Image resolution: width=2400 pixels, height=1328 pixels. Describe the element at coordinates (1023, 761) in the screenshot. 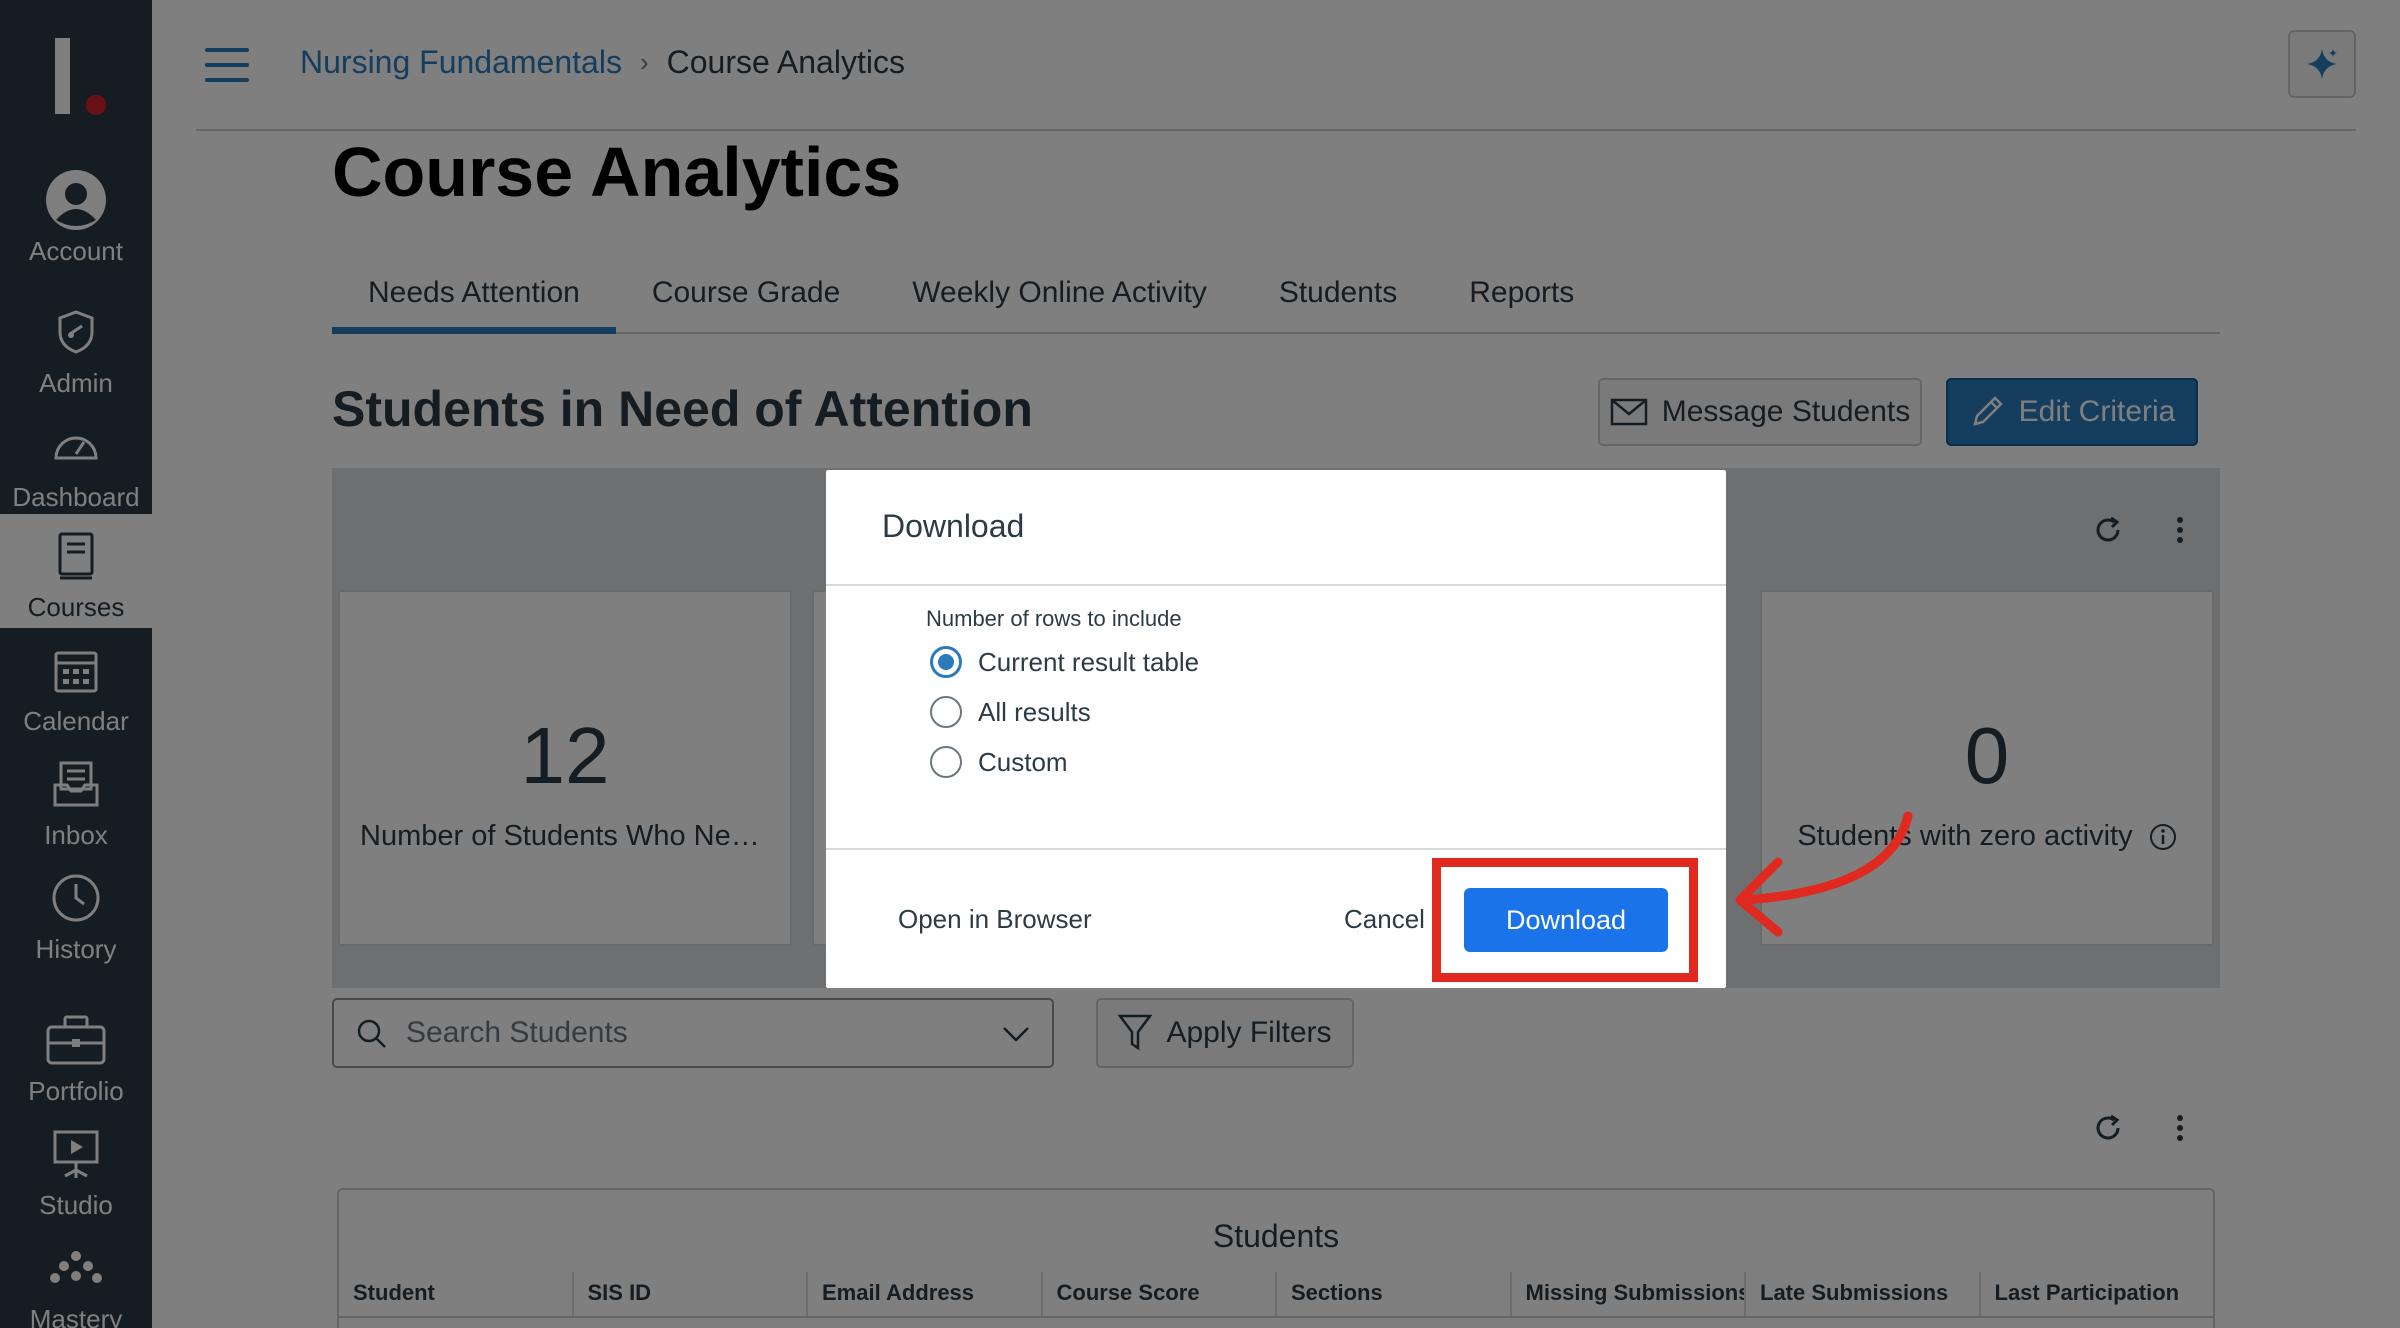

I see `radio-label: Custom` at that location.